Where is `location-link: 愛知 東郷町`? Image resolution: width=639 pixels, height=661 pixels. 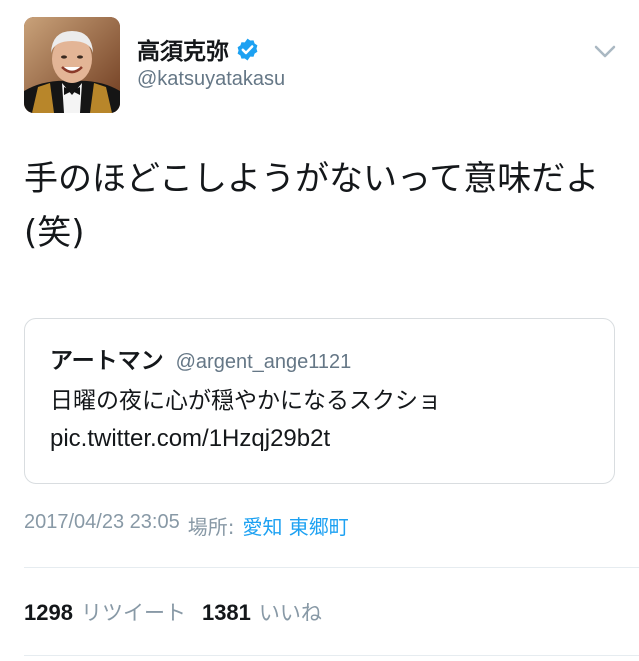
location-link: 愛知 東郷町 is located at coordinates (295, 525).